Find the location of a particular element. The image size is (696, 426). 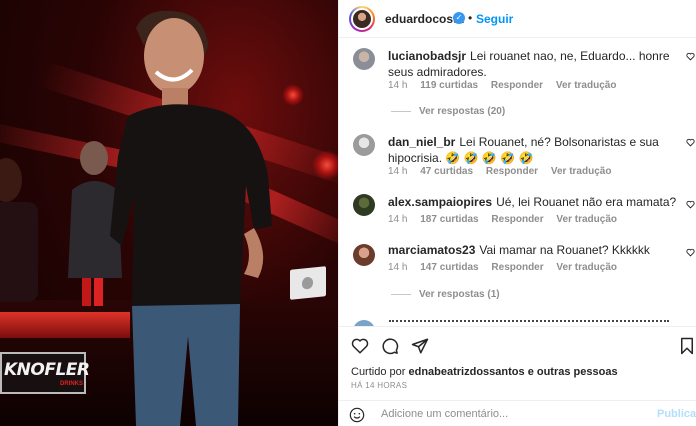

author-username: eduardocosta is located at coordinates (424, 19).